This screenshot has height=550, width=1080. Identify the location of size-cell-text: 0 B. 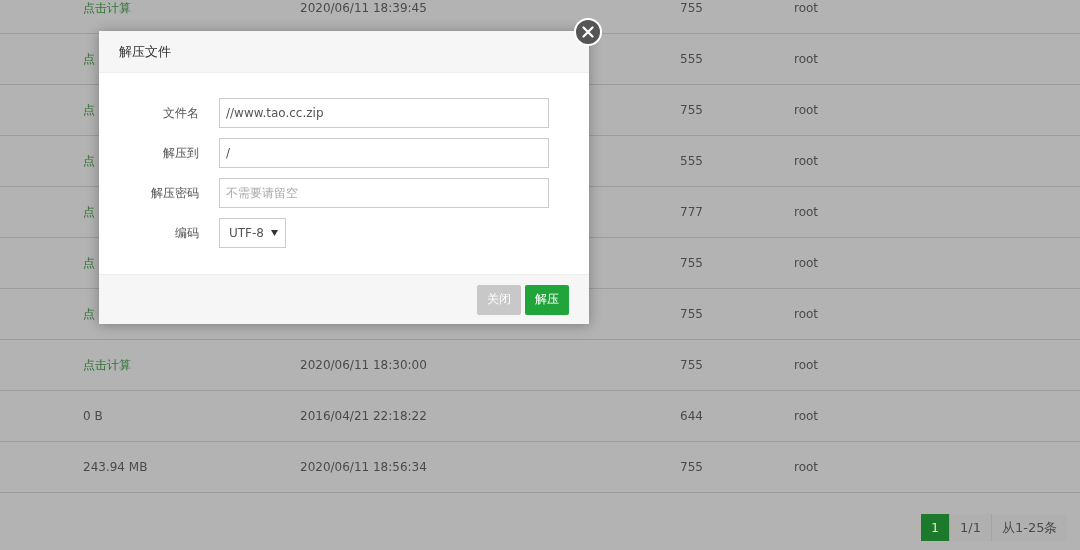
(93, 416).